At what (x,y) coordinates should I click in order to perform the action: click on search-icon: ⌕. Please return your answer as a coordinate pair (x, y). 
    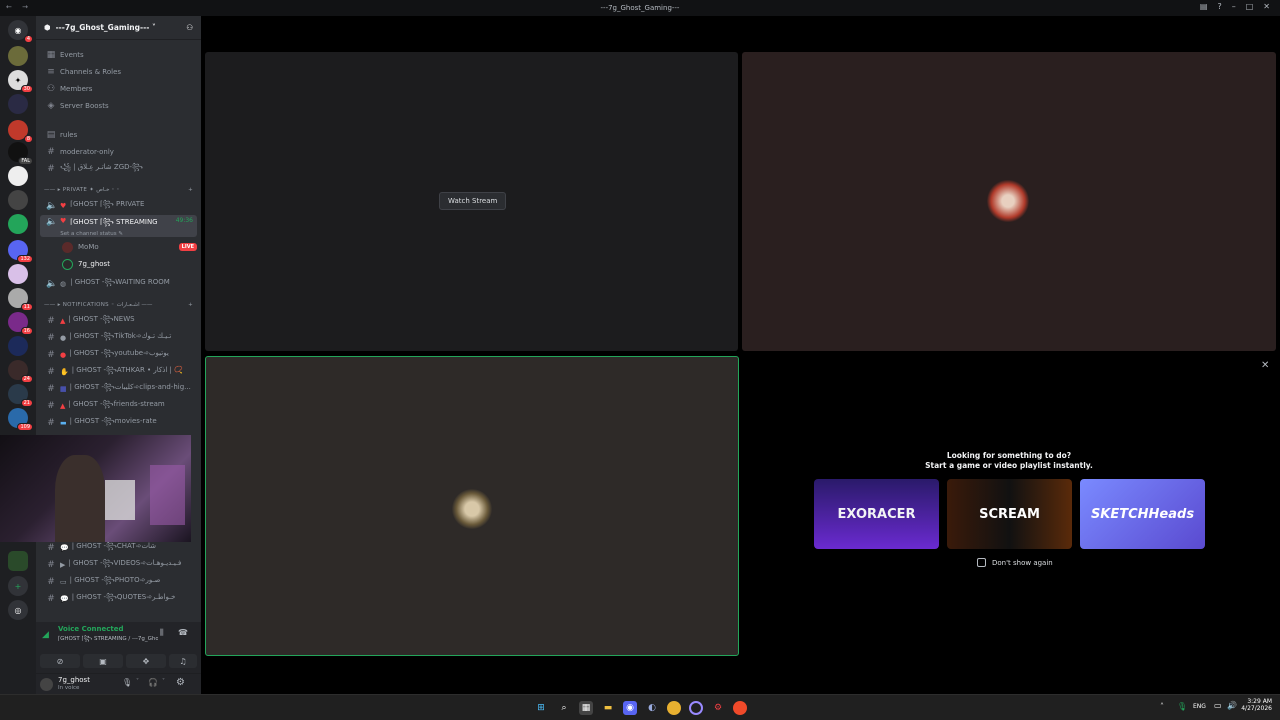
    Looking at the image, I should click on (564, 708).